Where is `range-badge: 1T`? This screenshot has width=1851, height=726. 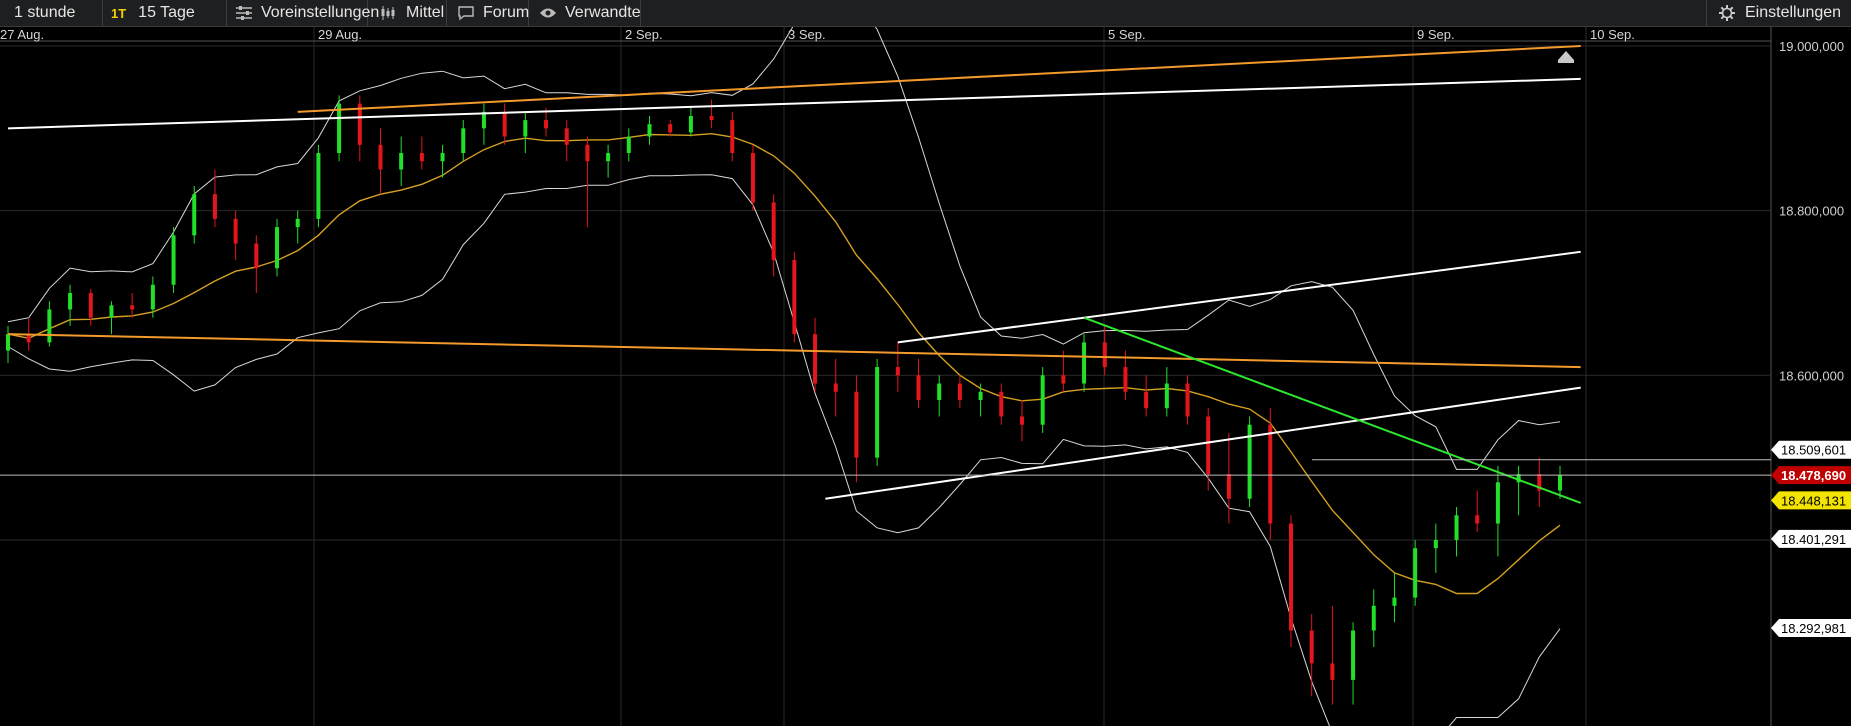
range-badge: 1T is located at coordinates (119, 13).